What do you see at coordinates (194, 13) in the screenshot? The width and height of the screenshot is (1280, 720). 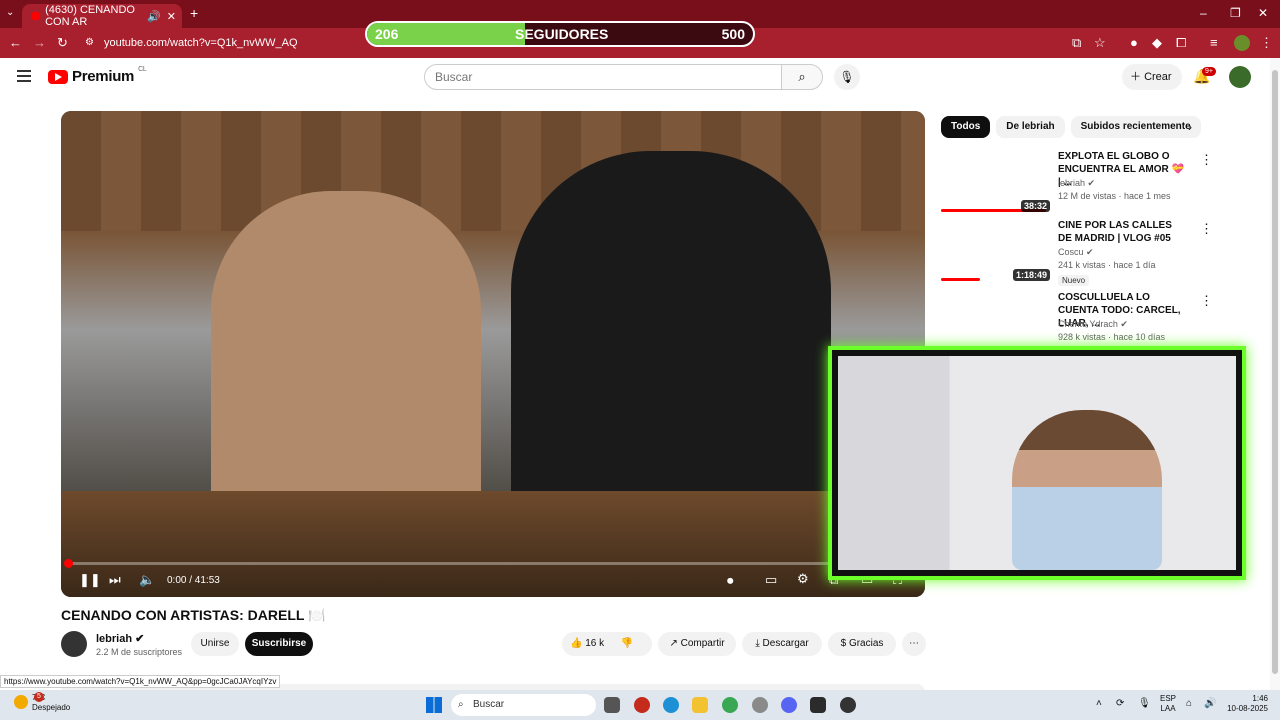 I see `new-tab-icon: +` at bounding box center [194, 13].